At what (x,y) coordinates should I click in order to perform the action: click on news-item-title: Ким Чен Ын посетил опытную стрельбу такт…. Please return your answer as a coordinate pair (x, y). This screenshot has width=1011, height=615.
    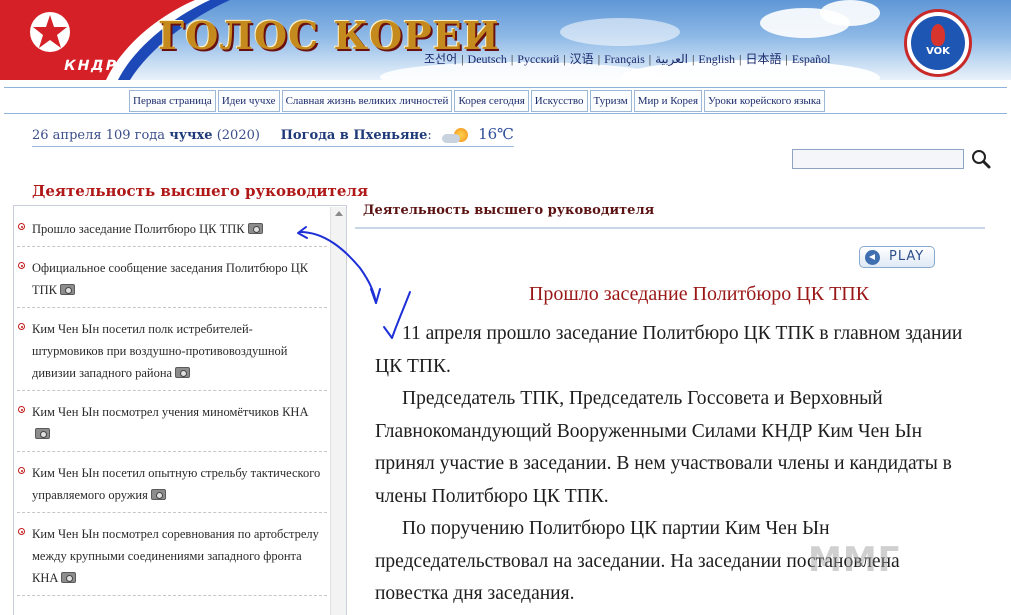
    Looking at the image, I should click on (176, 484).